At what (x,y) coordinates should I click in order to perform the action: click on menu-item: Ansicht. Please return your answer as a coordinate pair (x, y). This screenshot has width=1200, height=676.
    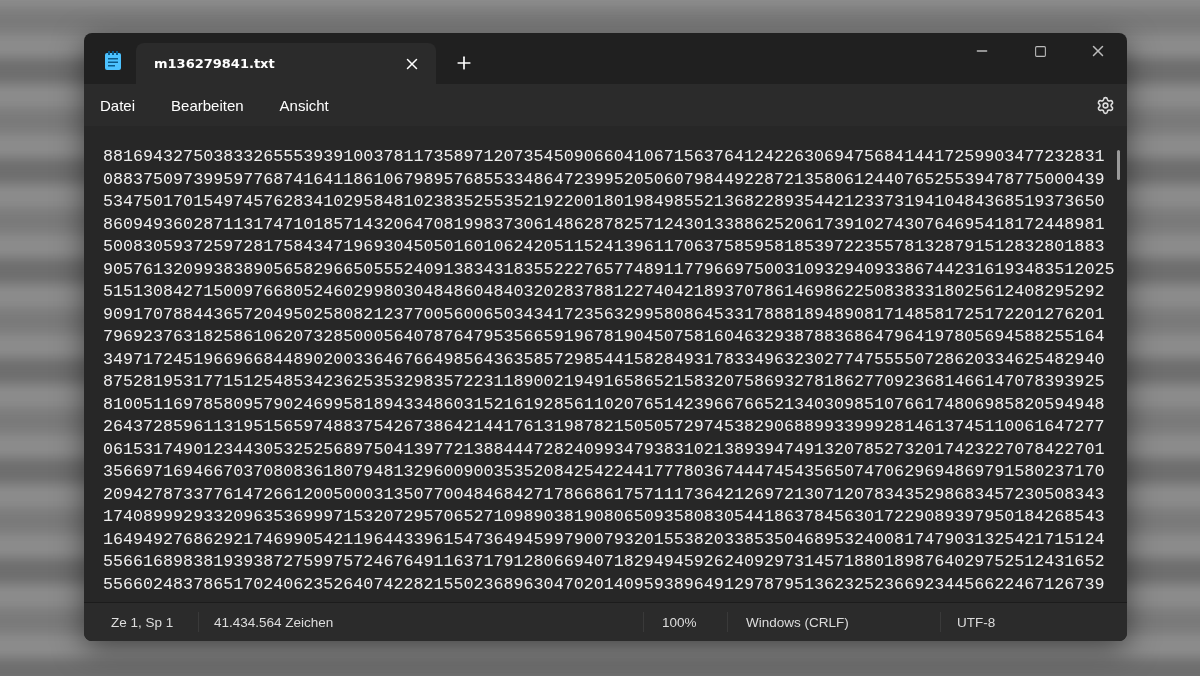
    Looking at the image, I should click on (309, 105).